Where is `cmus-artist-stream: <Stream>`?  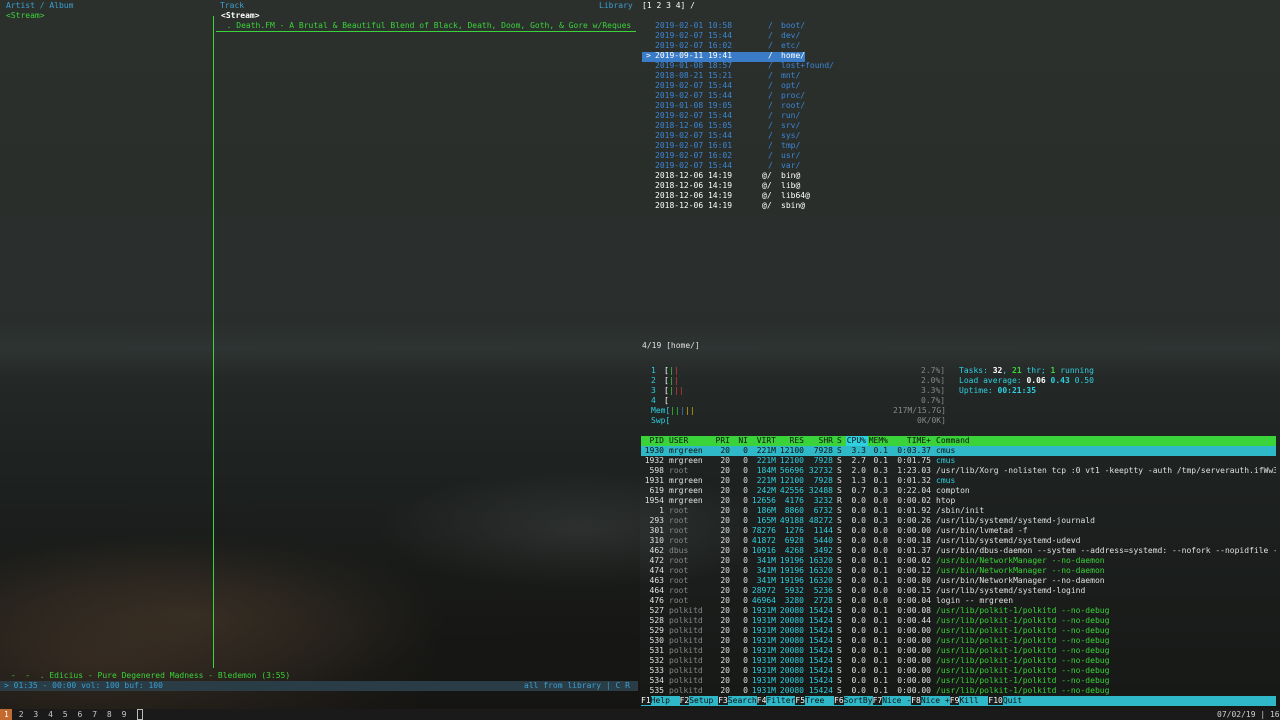
cmus-artist-stream: <Stream> is located at coordinates (25, 16).